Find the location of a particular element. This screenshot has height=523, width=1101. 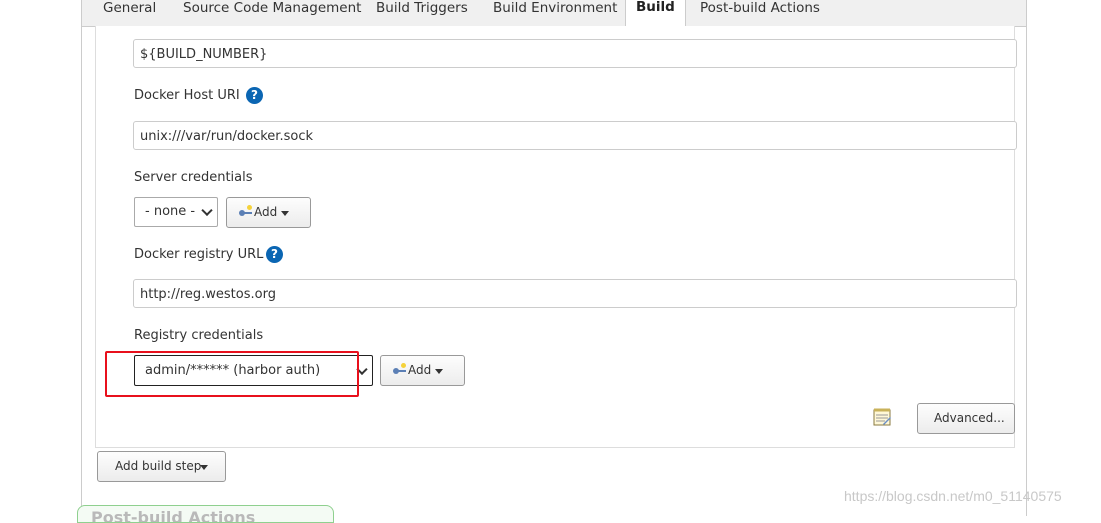

docker-registry-url-field: http://reg.westos.org is located at coordinates (575, 293).